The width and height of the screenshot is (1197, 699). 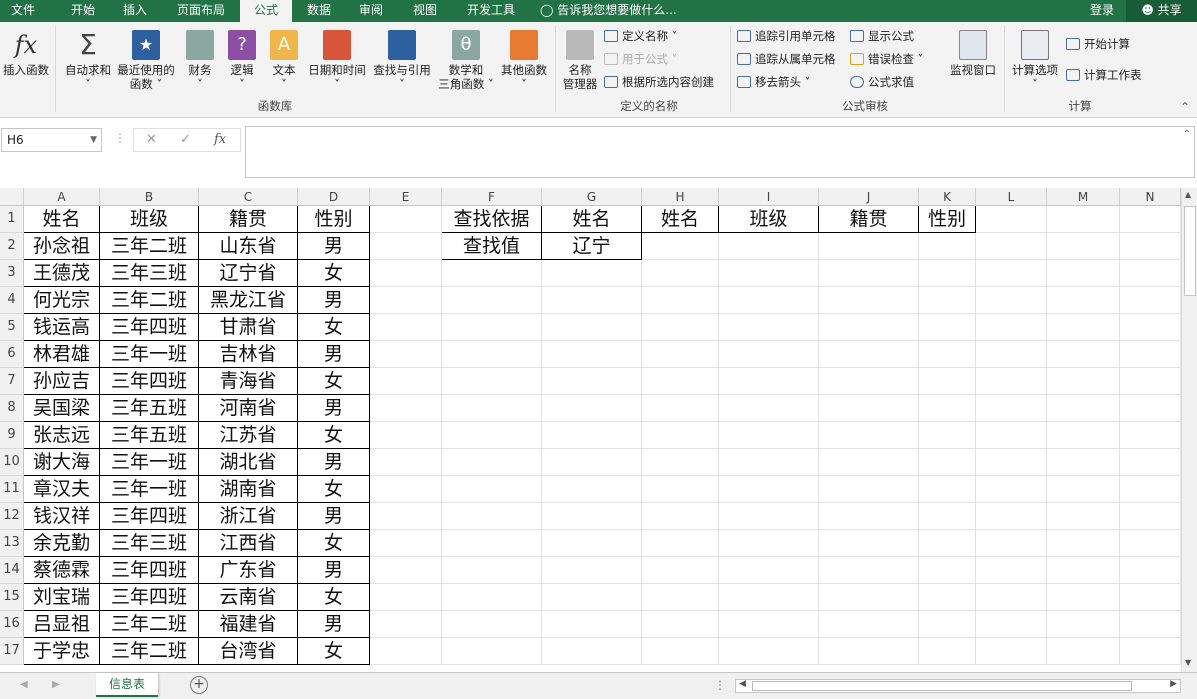 What do you see at coordinates (640, 36) in the screenshot?
I see `define-name-button: 定义名称 ˅` at bounding box center [640, 36].